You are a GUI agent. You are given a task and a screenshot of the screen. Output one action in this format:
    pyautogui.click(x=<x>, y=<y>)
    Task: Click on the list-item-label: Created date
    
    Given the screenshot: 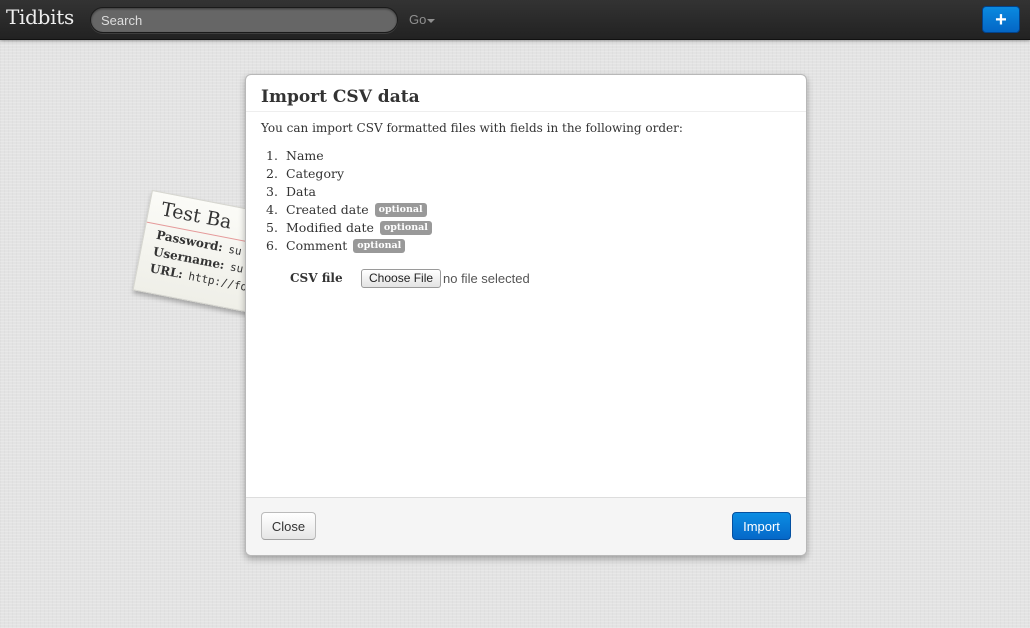 What is the action you would take?
    pyautogui.click(x=327, y=209)
    